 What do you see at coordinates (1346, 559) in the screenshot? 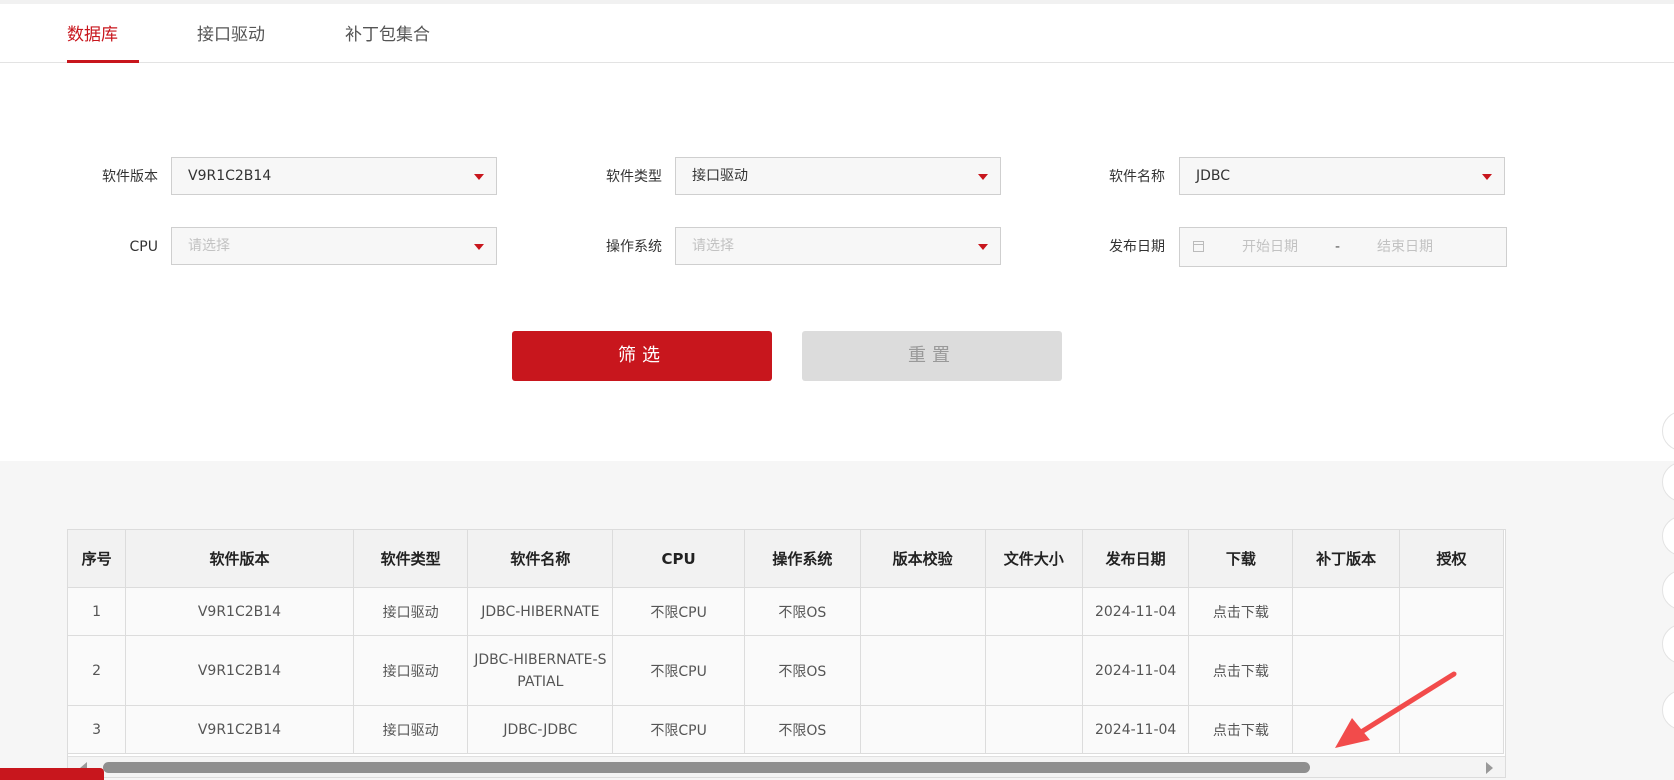
I see `col-header-patch: 补丁版本` at bounding box center [1346, 559].